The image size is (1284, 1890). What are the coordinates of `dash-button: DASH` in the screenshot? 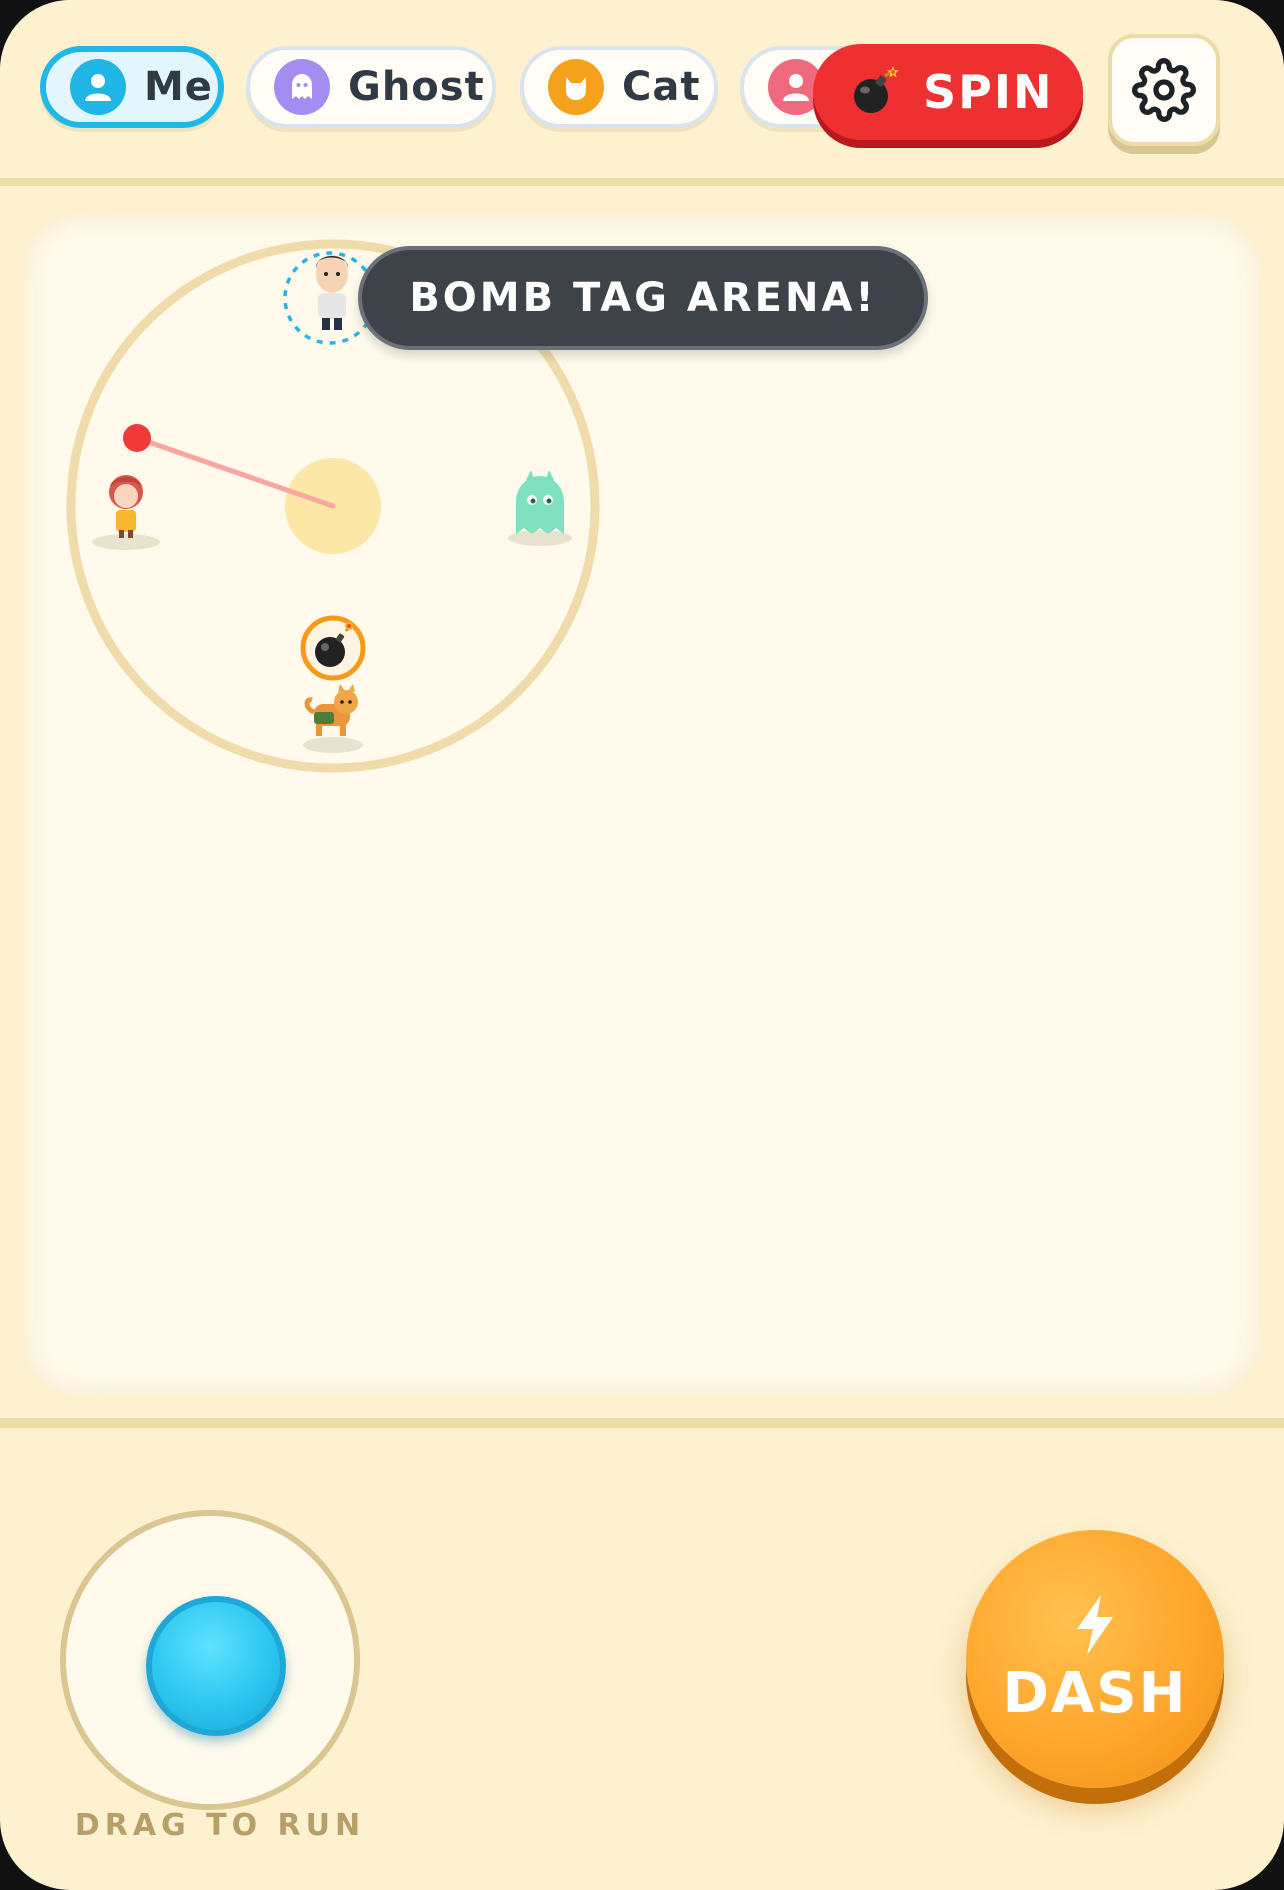 It's located at (1095, 1659).